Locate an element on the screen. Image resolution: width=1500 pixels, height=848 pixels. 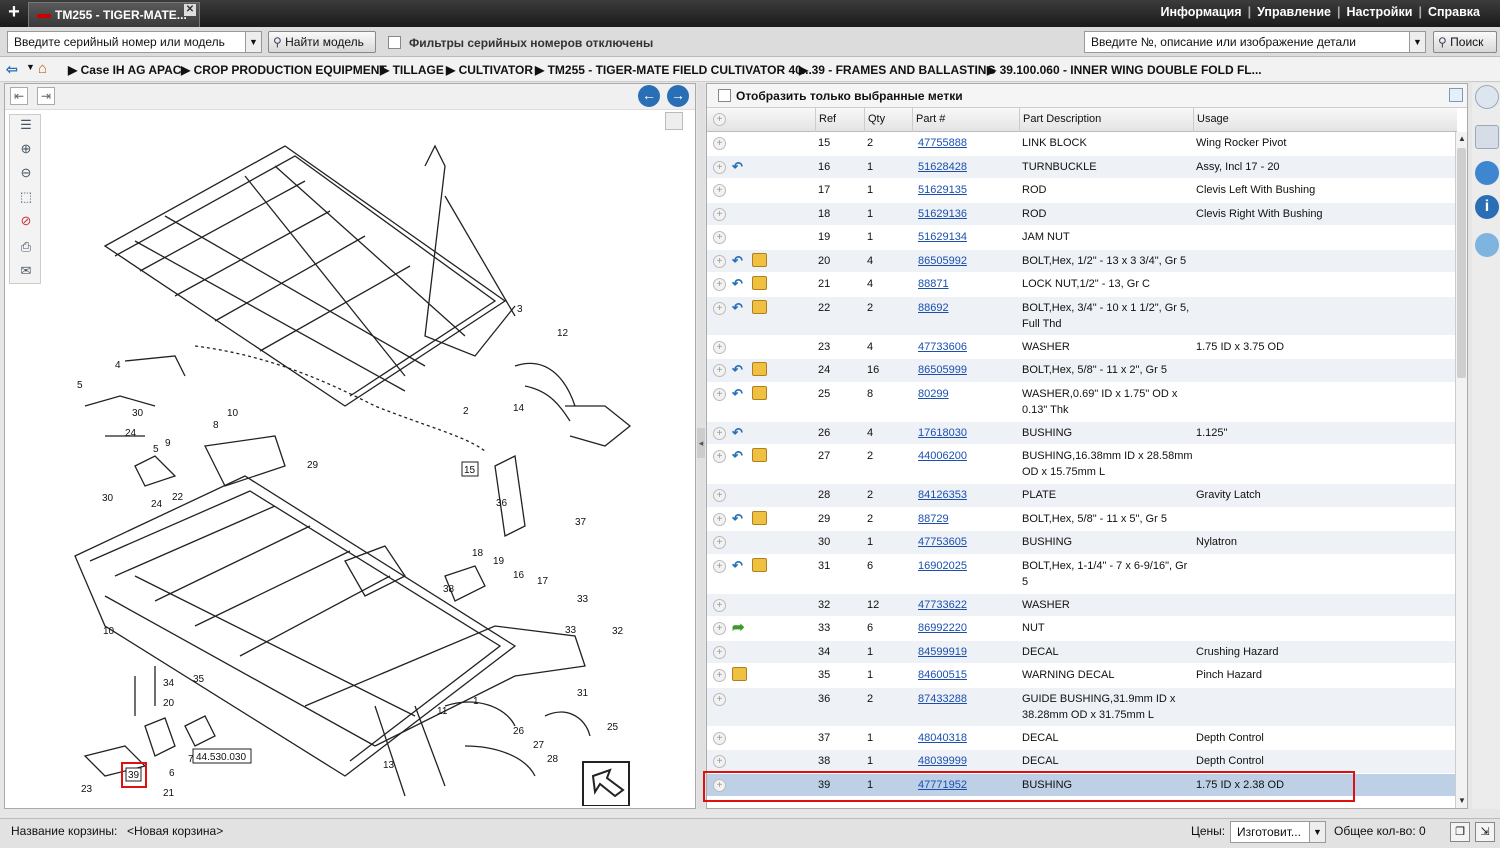
previous-image-icon: ← is located at coordinates (649, 96).